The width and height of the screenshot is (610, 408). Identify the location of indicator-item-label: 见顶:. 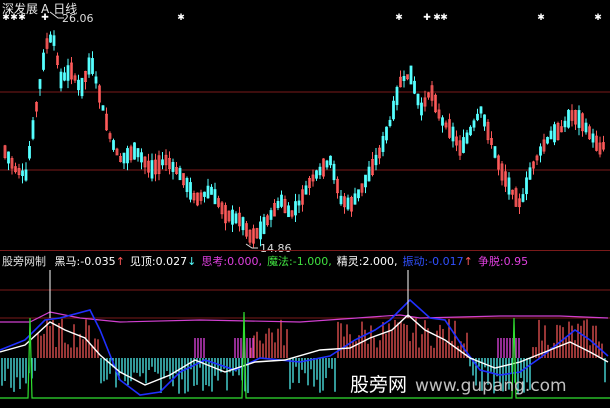
(142, 261).